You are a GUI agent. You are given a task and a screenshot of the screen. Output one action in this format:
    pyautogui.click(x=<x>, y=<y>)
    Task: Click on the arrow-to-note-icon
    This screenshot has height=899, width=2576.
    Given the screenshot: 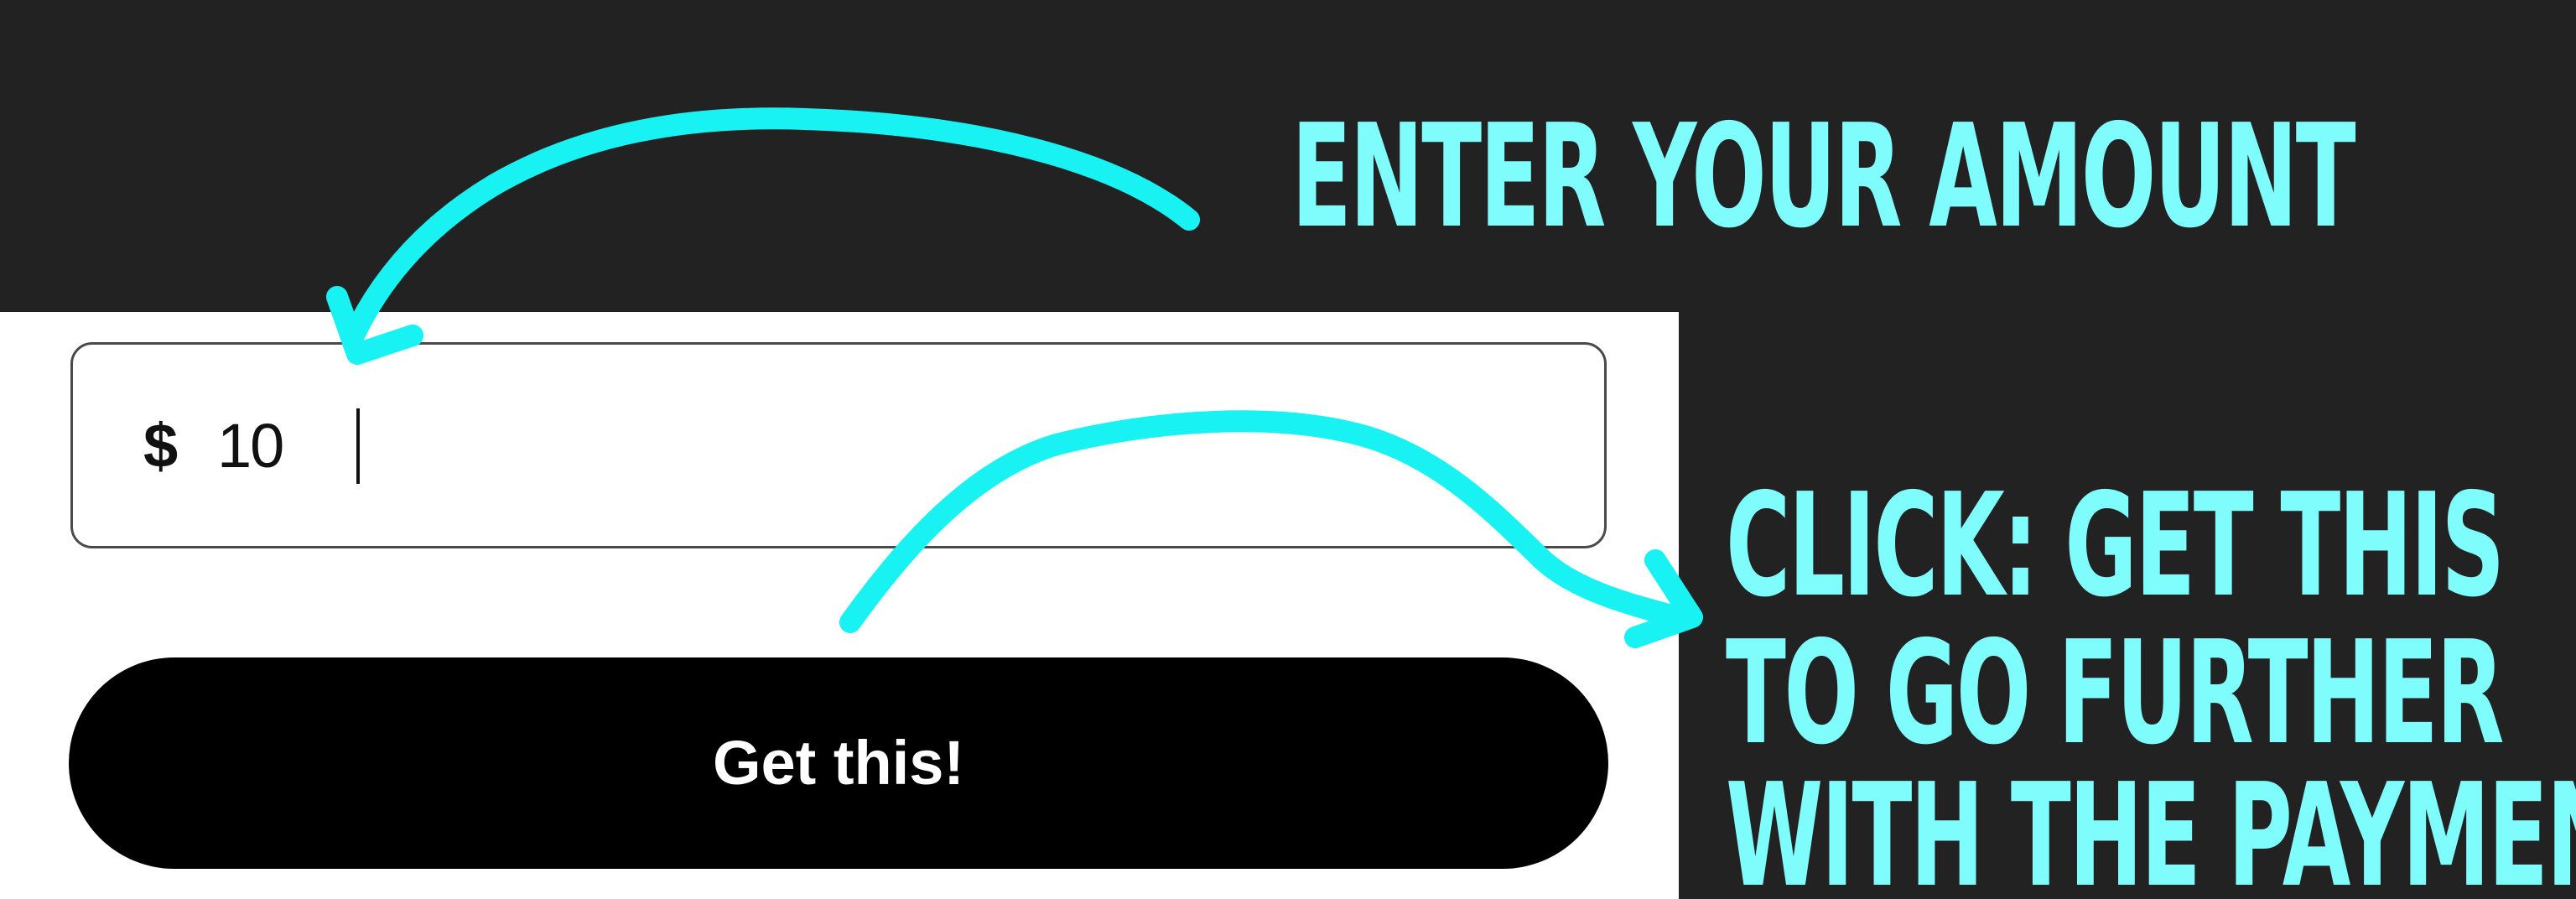 What is the action you would take?
    pyautogui.click(x=1267, y=521)
    